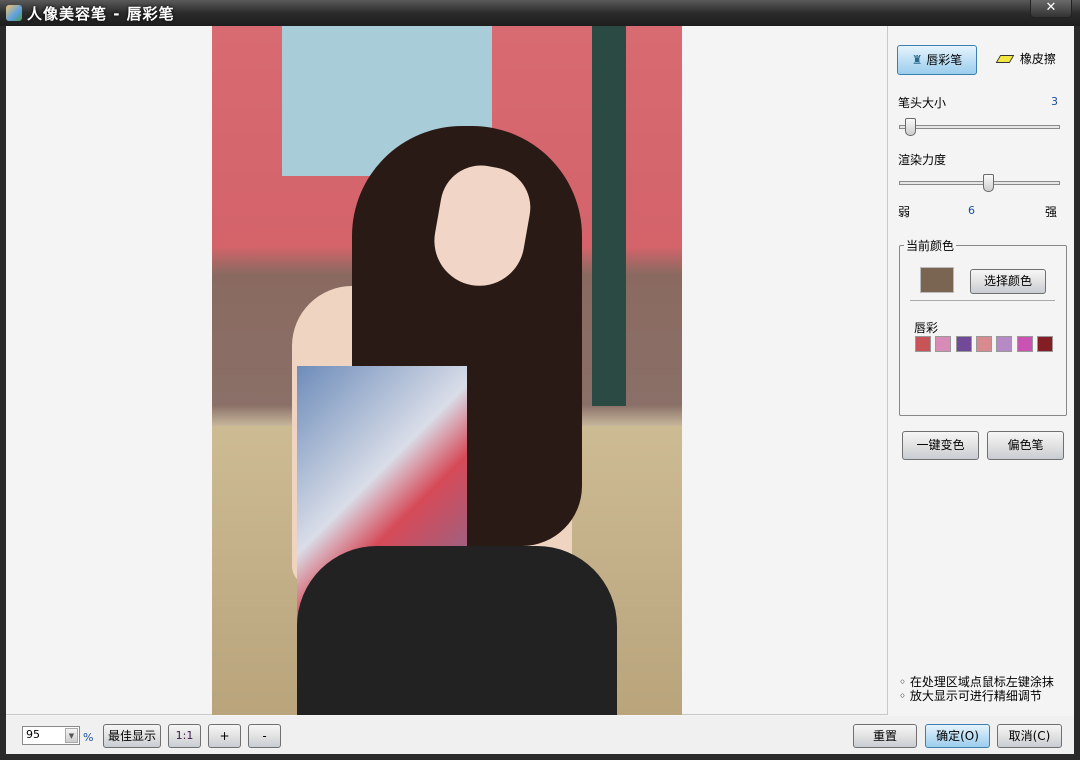 This screenshot has width=1080, height=760. What do you see at coordinates (1027, 60) in the screenshot?
I see `eraser-tool-button: 橡皮擦` at bounding box center [1027, 60].